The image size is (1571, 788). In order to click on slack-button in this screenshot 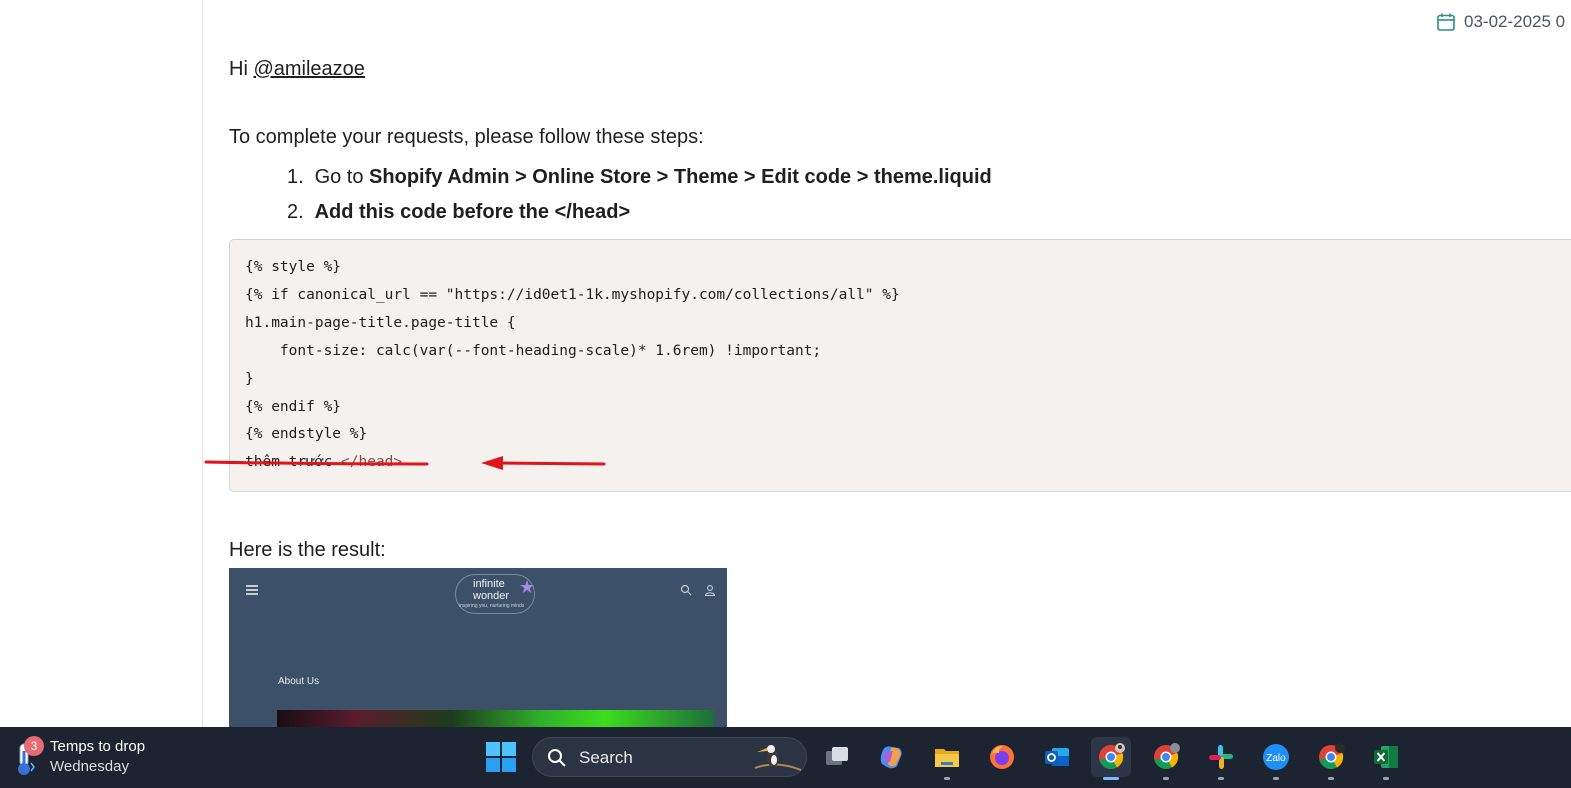, I will do `click(1221, 757)`.